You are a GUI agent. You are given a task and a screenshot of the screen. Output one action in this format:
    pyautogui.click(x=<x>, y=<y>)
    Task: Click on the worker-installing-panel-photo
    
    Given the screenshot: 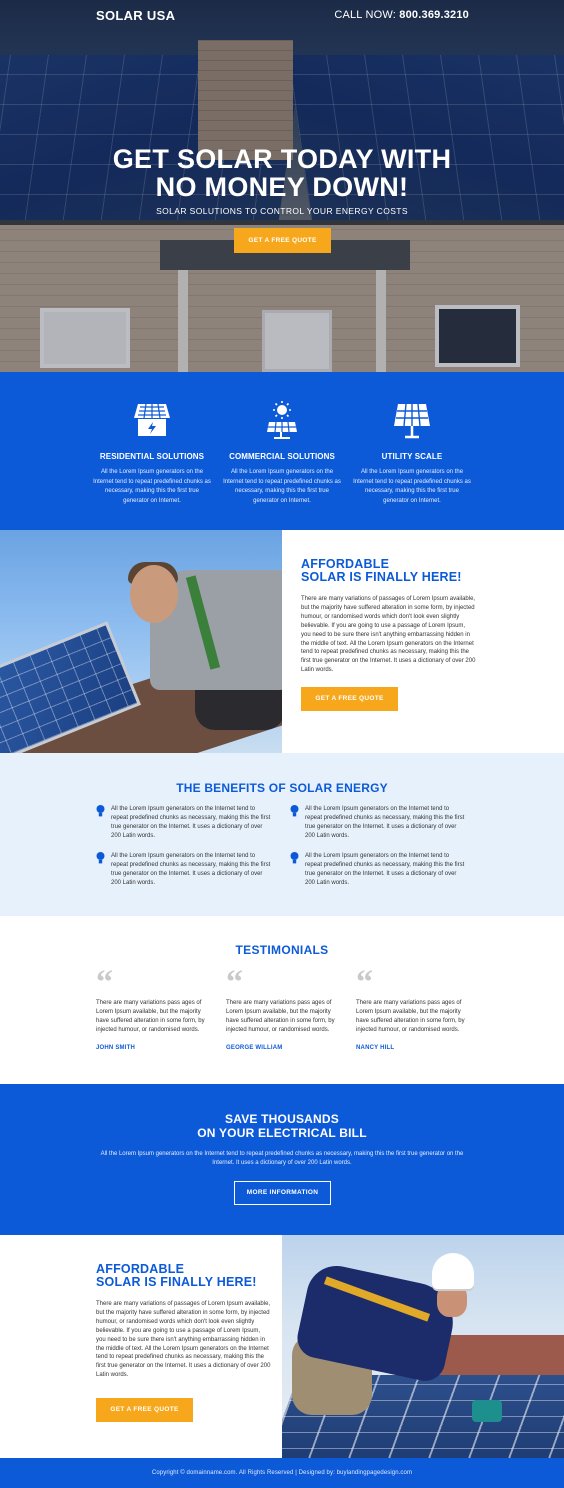 What is the action you would take?
    pyautogui.click(x=141, y=641)
    